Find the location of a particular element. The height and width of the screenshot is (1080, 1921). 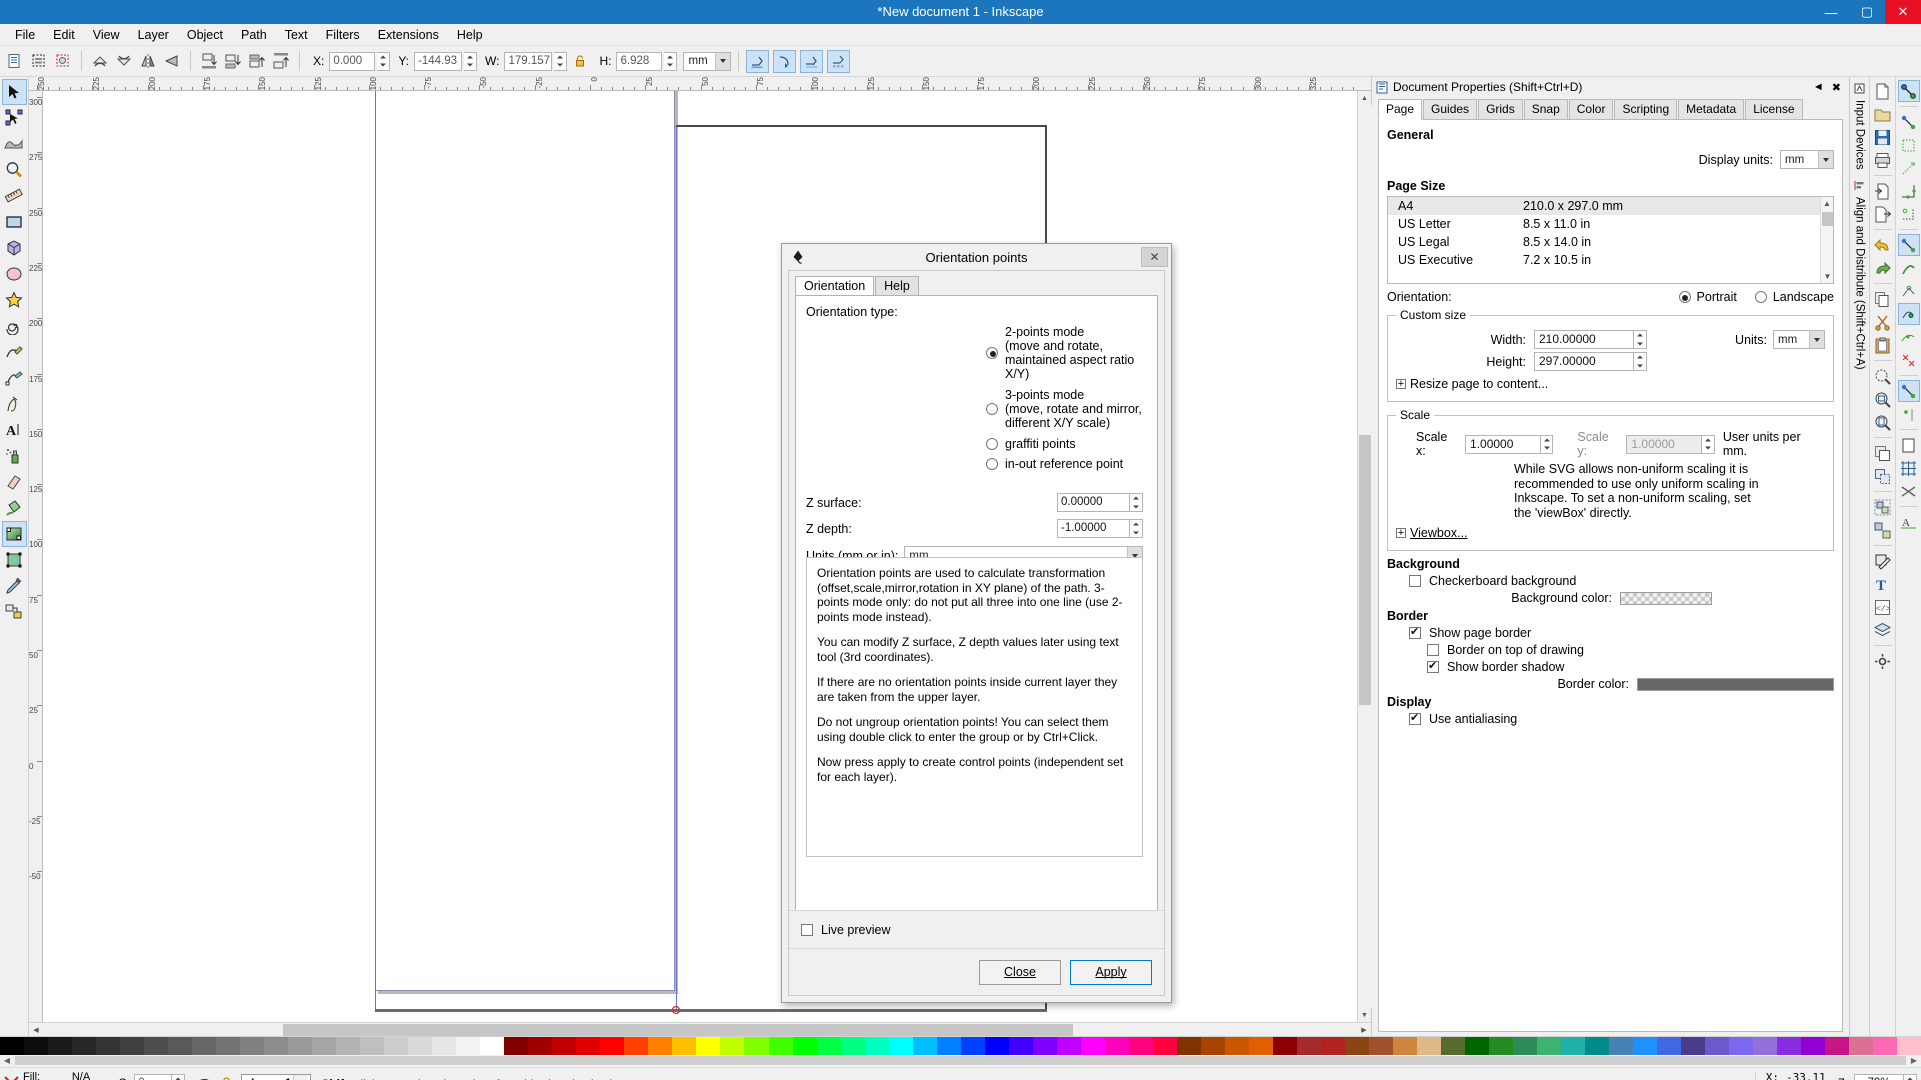

selector-tool is located at coordinates (14, 92).